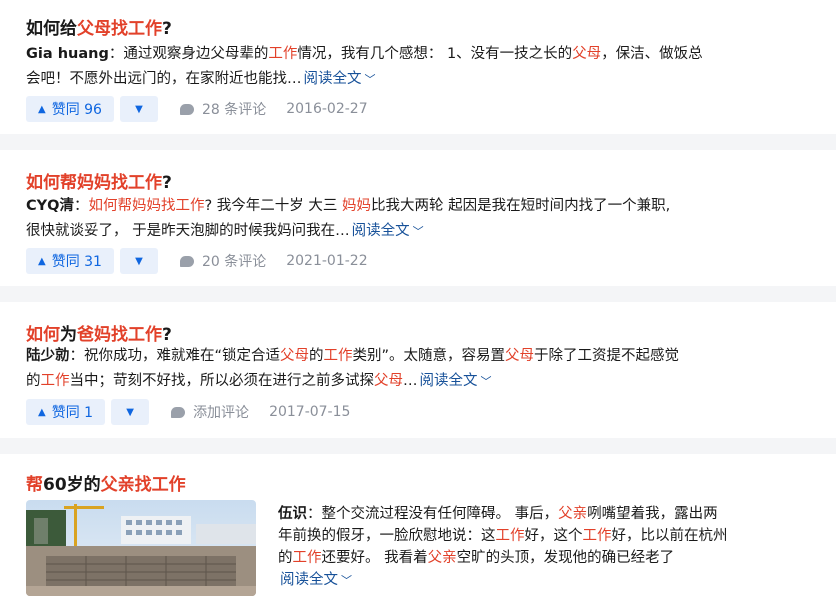 This screenshot has height=612, width=836. What do you see at coordinates (292, 514) in the screenshot?
I see `author-name: 伍识` at bounding box center [292, 514].